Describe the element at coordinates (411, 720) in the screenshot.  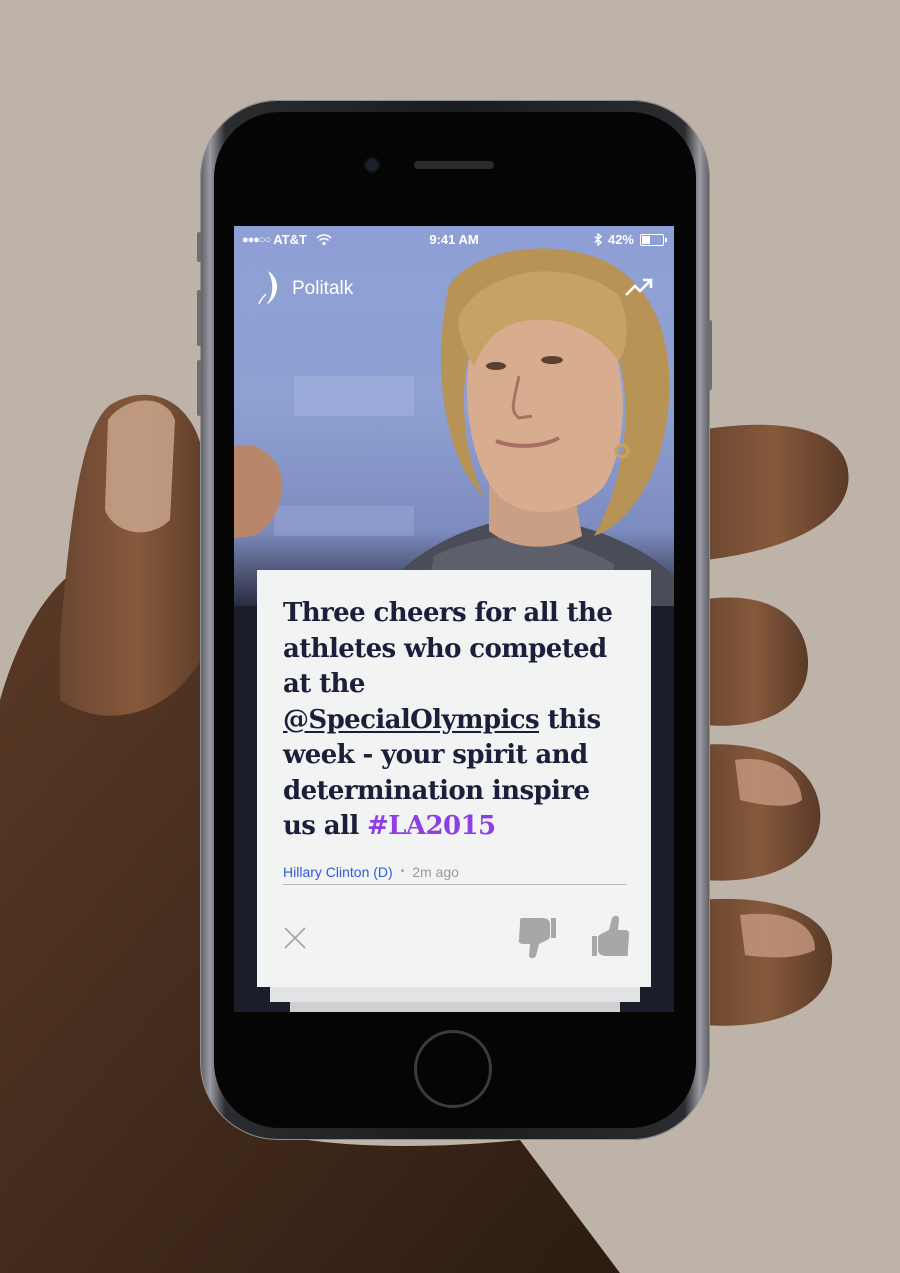
I see `mention-link: @SpecialOlympics` at that location.